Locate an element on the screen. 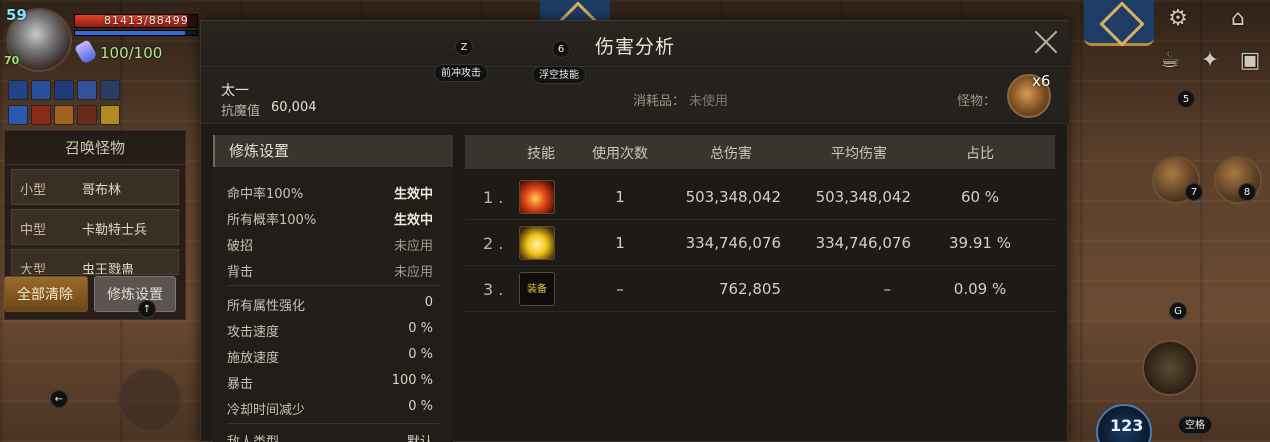  monster-label: 怪物： is located at coordinates (977, 101).